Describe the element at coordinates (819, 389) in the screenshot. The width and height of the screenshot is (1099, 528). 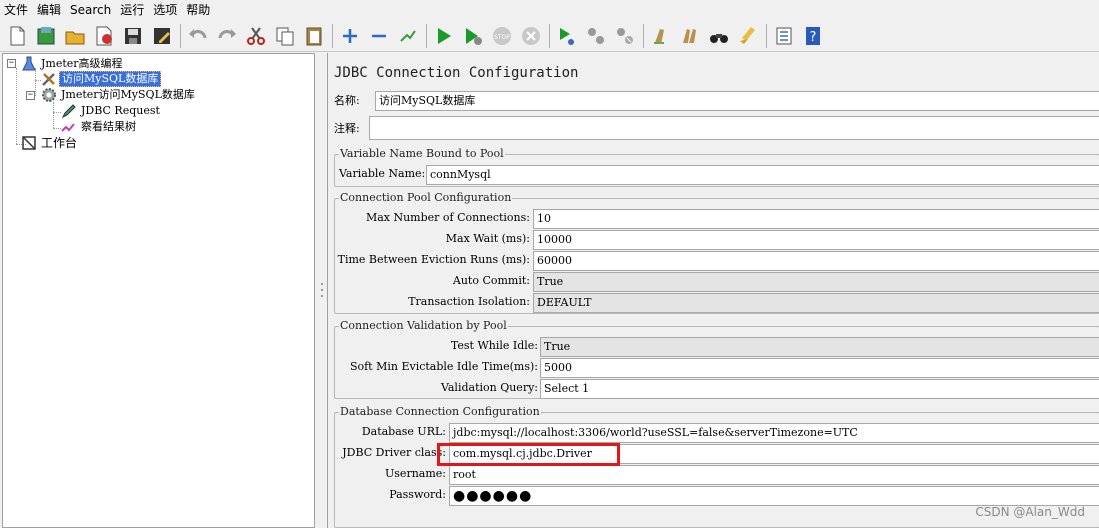
I see `validation-query-field: Select 1` at that location.